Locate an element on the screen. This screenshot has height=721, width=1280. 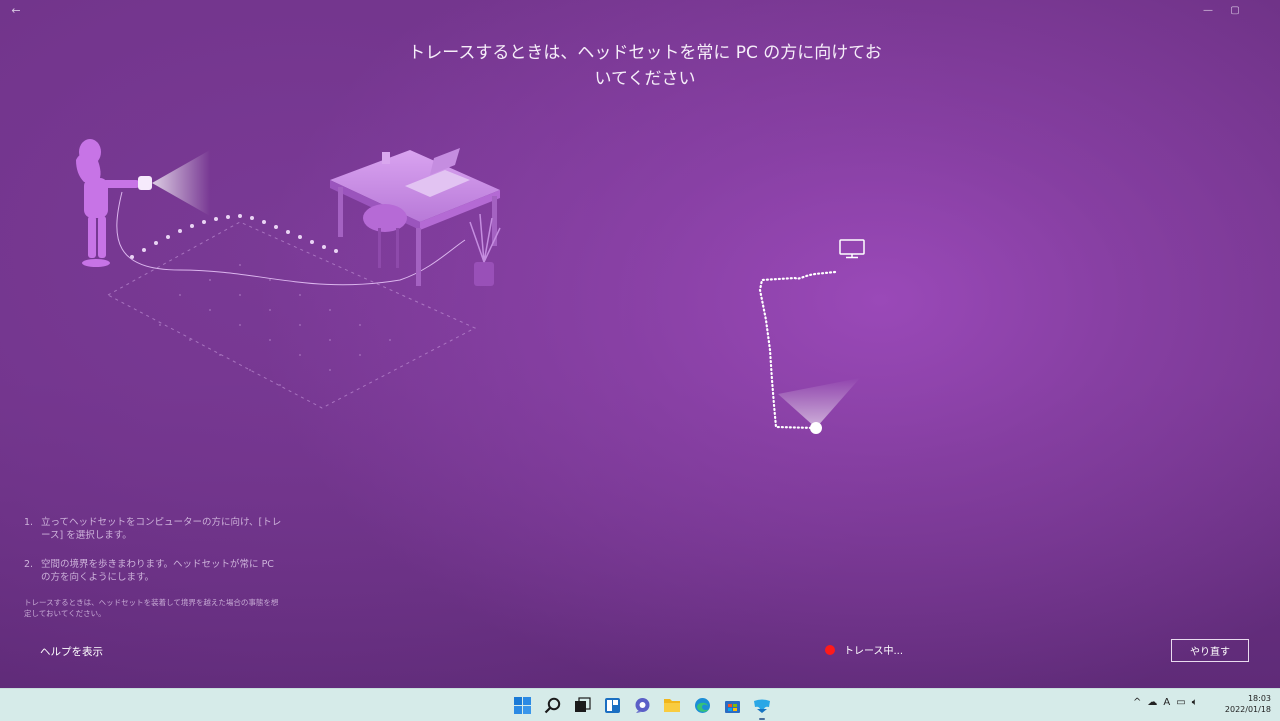
back-arrow-icon: ← is located at coordinates (16, 11).